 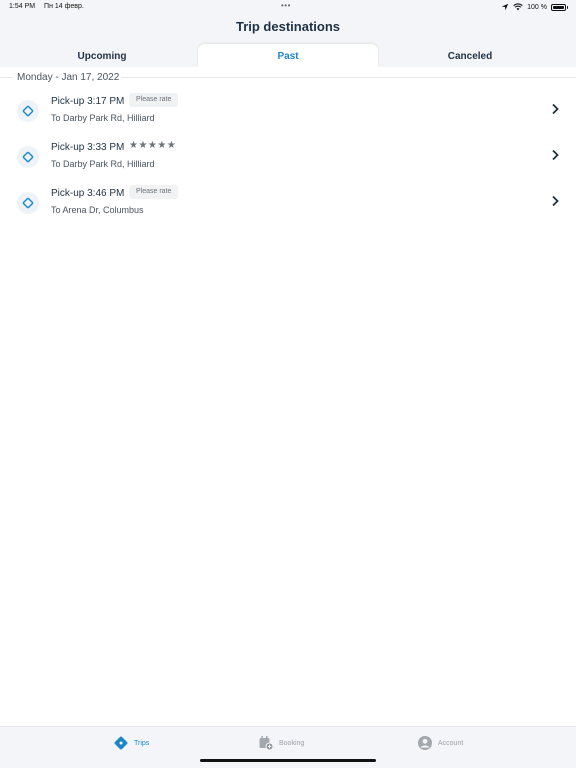 What do you see at coordinates (88, 193) in the screenshot?
I see `trip-pickup-time: Pick-up 3:46 PM` at bounding box center [88, 193].